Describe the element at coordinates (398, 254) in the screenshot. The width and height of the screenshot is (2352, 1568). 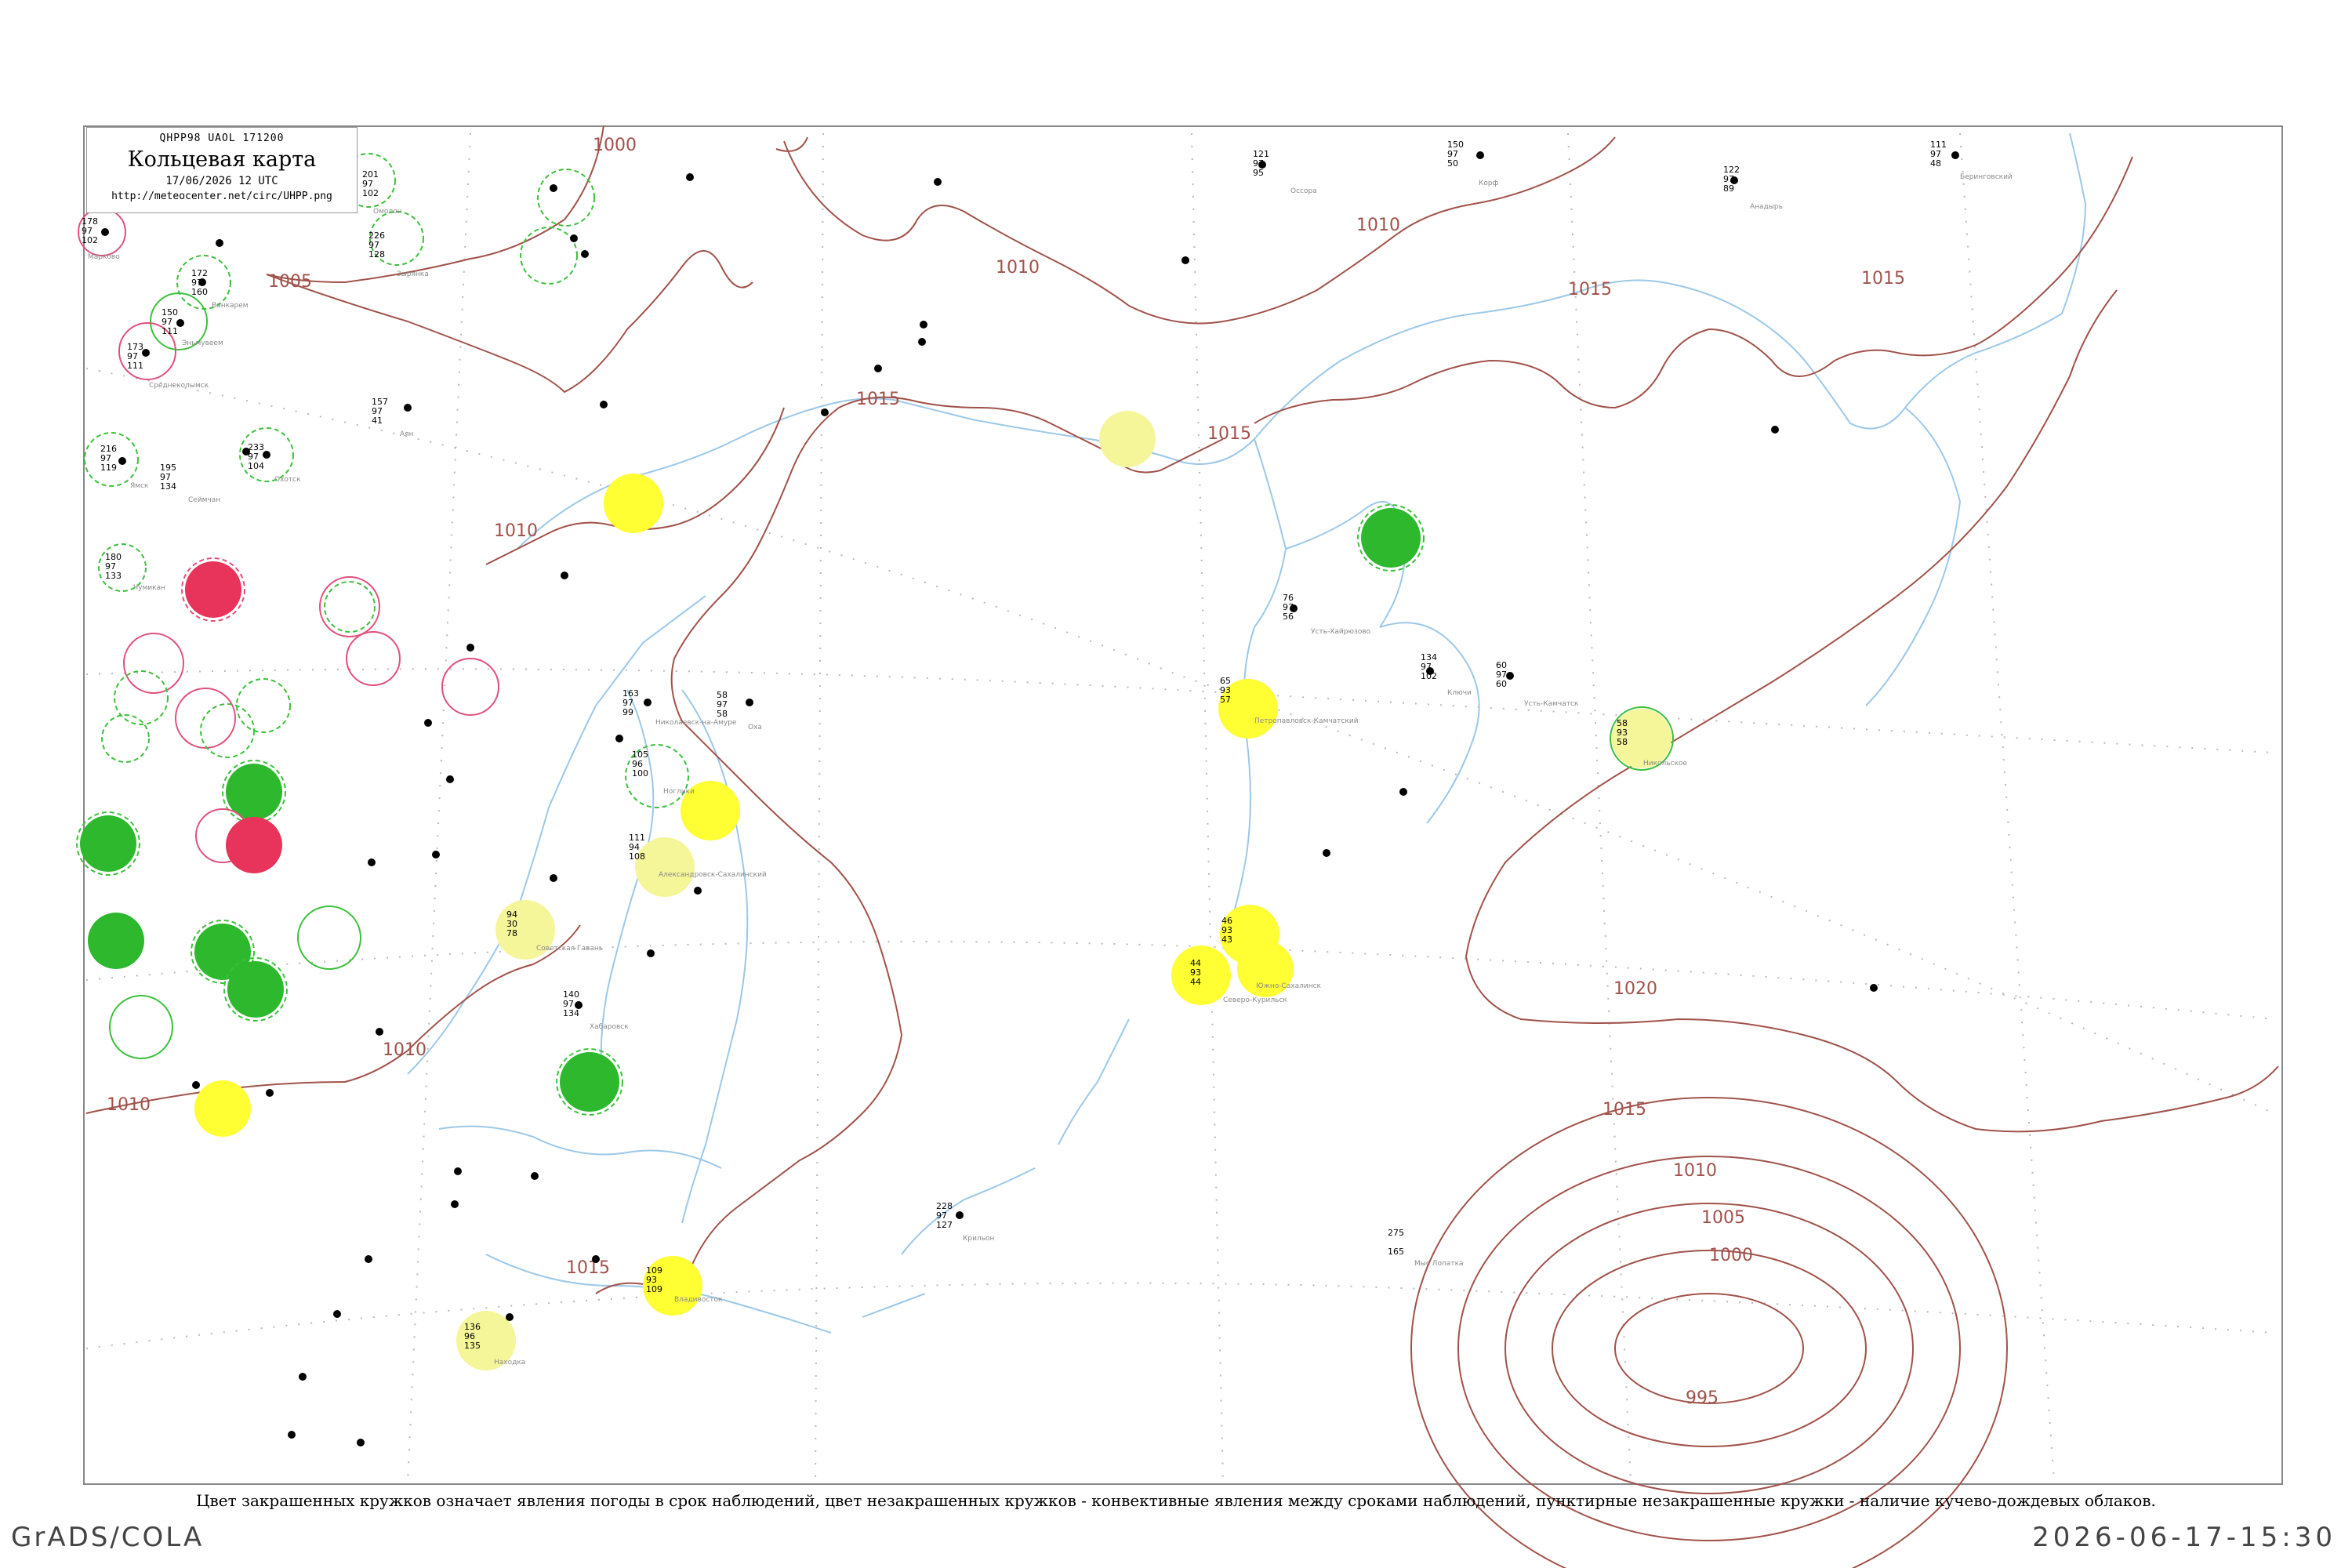
I see `station-zyryanka: 22697128Зырянка` at that location.